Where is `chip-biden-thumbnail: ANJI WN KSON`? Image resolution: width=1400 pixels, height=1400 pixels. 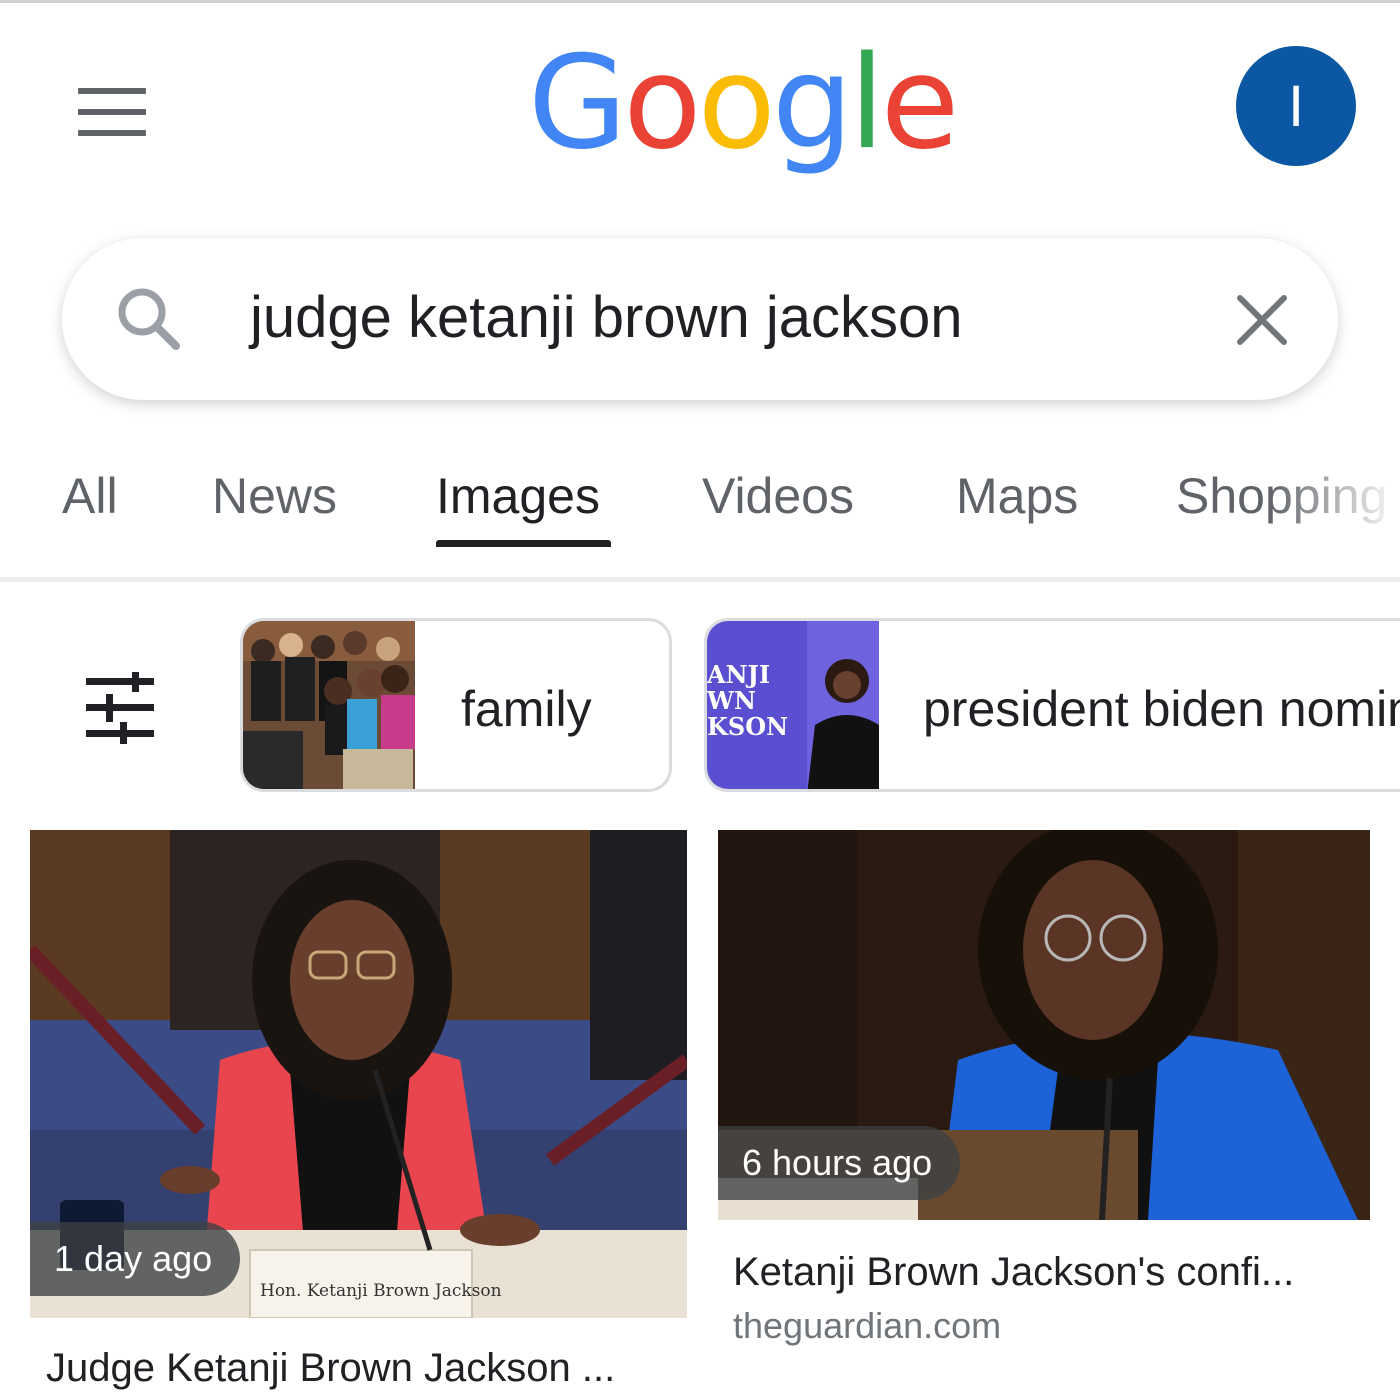 chip-biden-thumbnail: ANJI WN KSON is located at coordinates (793, 705).